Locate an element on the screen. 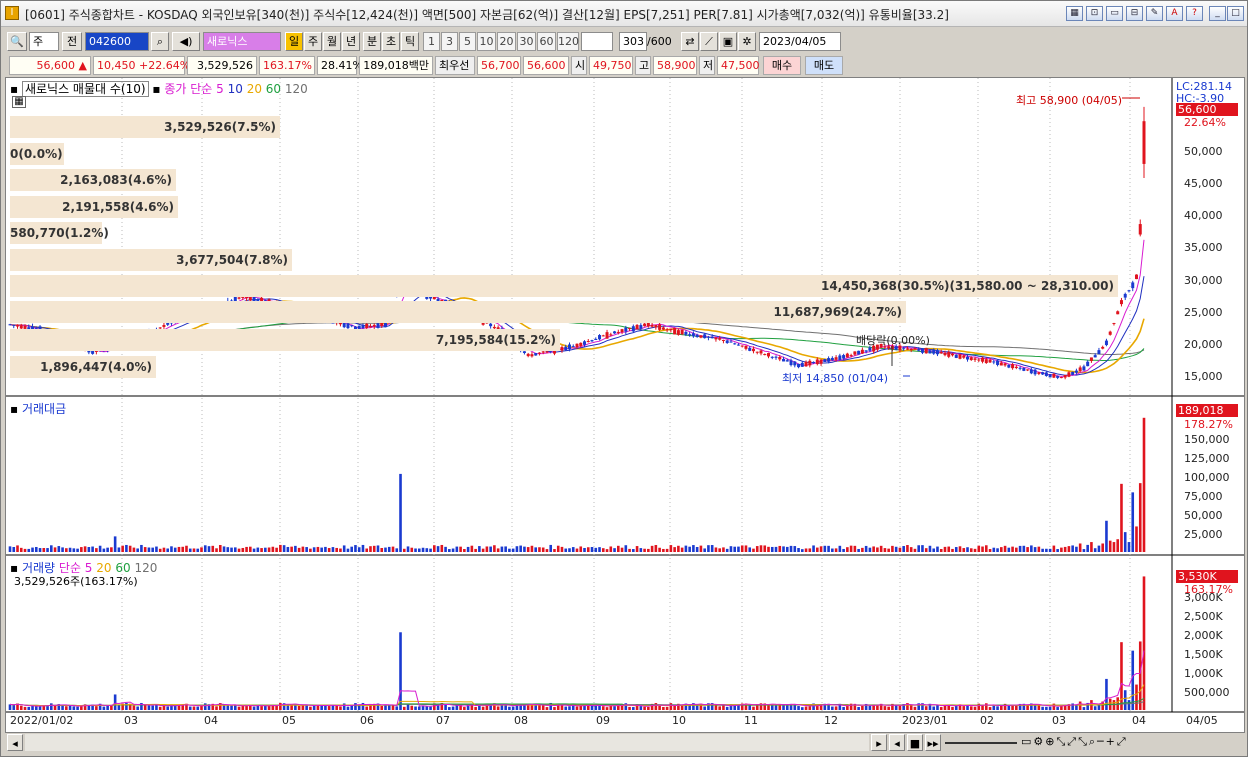 This screenshot has width=1248, height=757. layout-icon: ▦ is located at coordinates (1074, 13).